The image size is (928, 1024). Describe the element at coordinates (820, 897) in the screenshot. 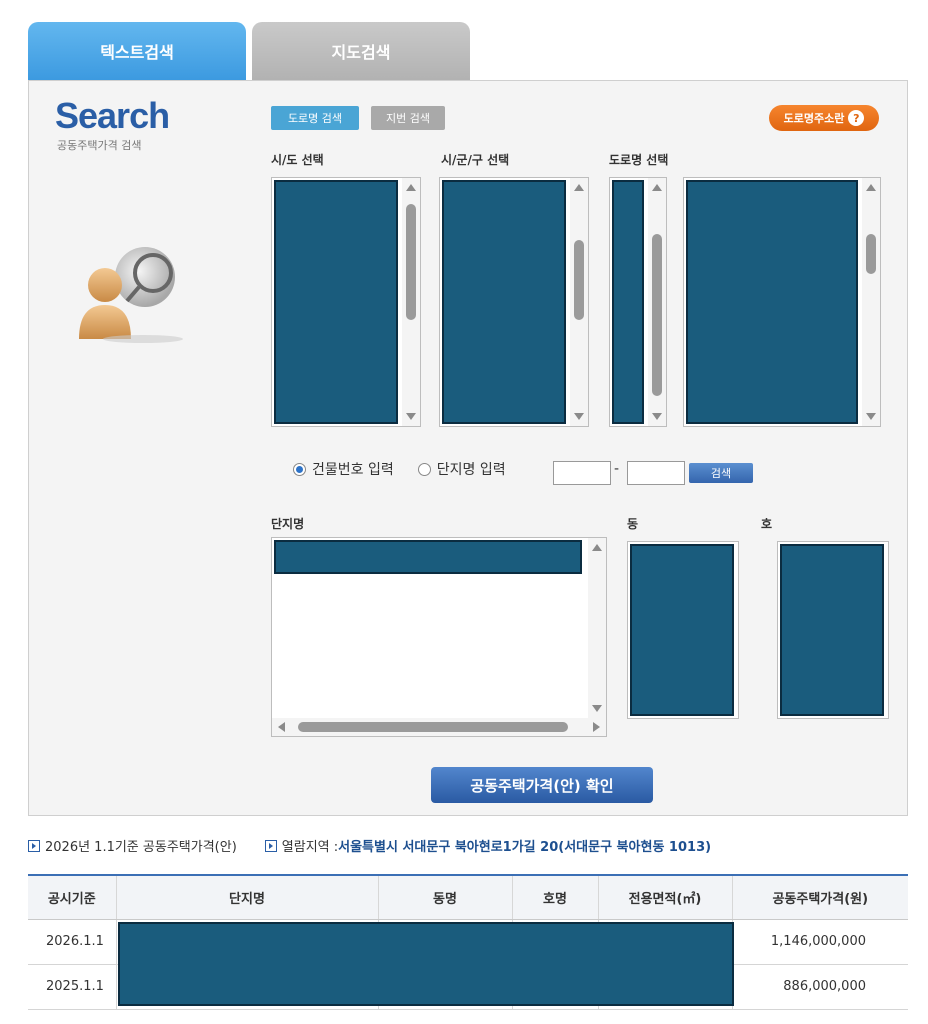

I see `header-price: 공동주택가격(원)` at that location.